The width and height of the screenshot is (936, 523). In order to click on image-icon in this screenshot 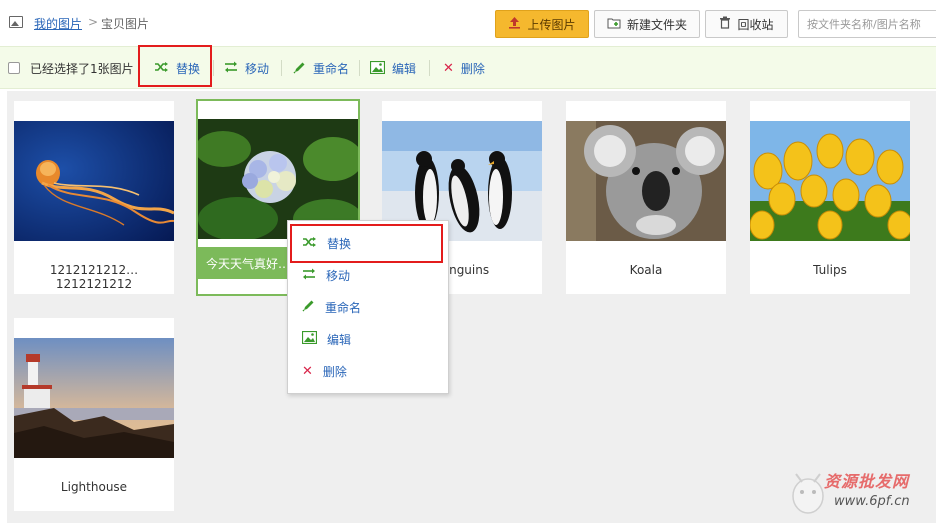, I will do `click(16, 22)`.